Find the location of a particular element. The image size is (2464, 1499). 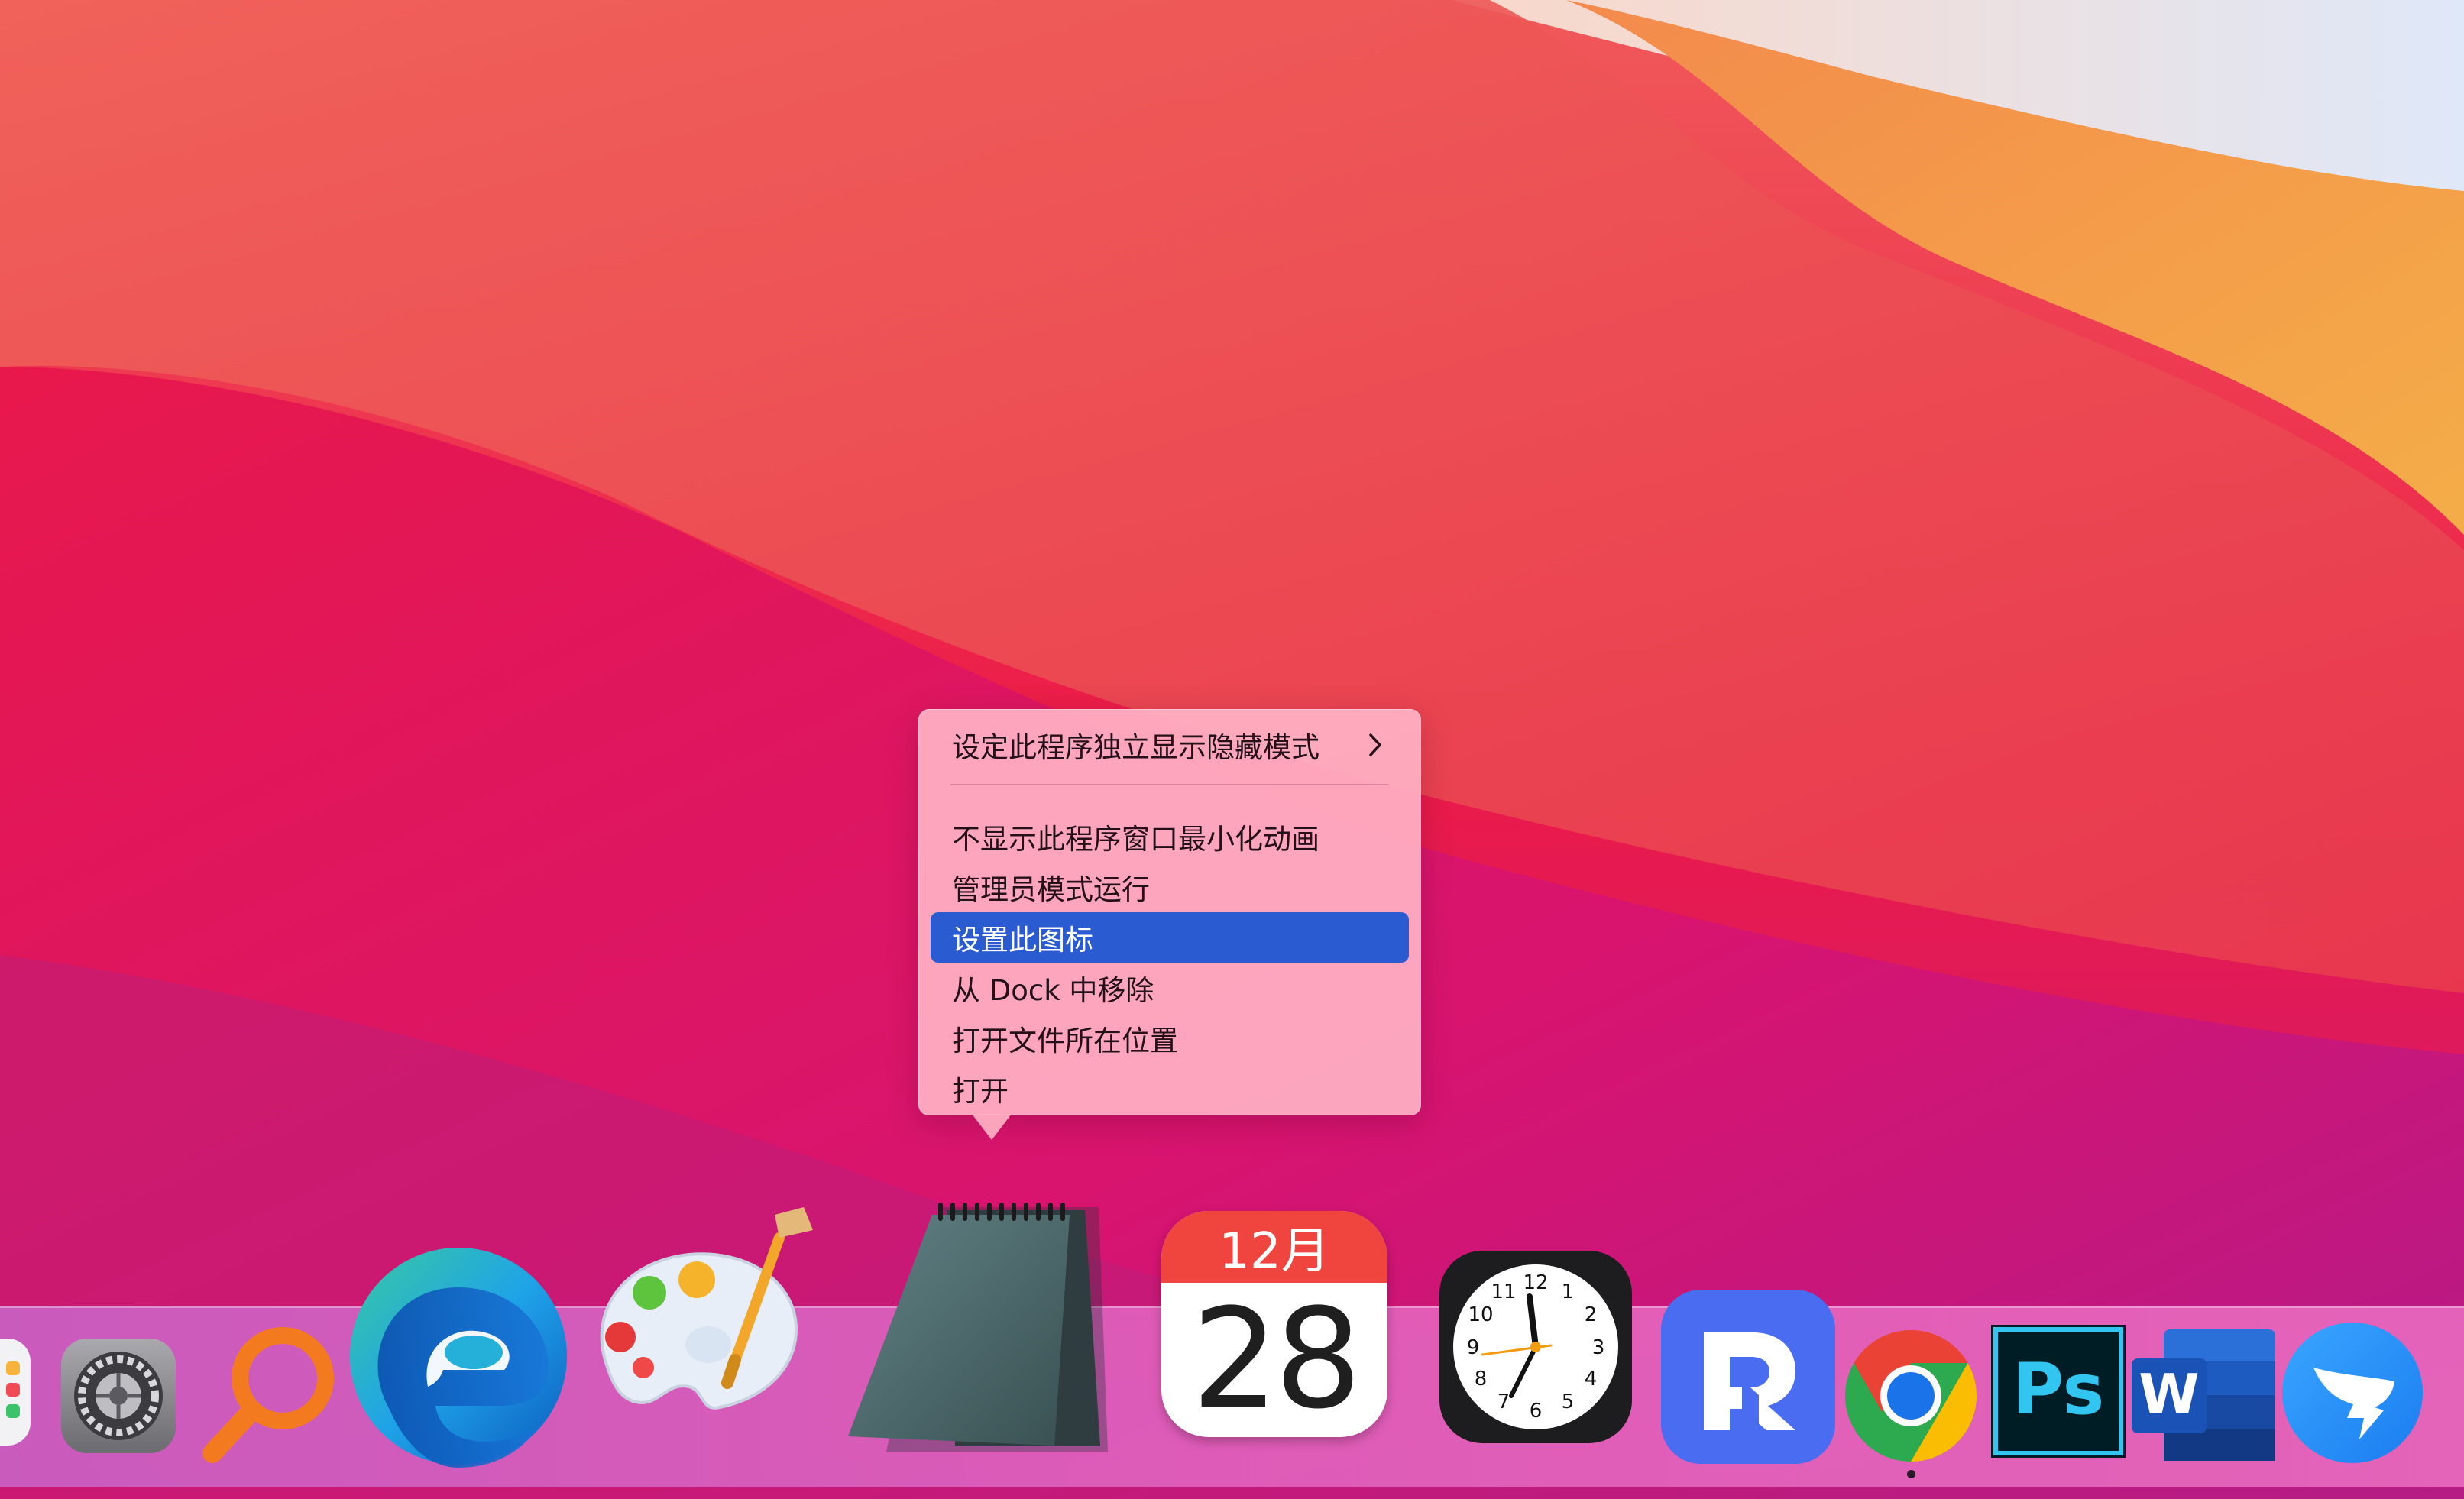

menu-item-disable-minimize-animation: 不显示此程序窗口最小化动画 is located at coordinates (1170, 836).